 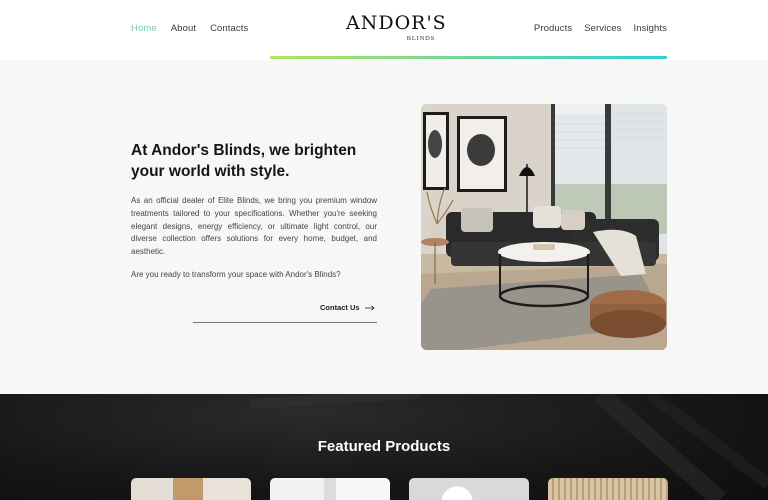 I want to click on featured-products-title: Featured Products, so click(x=384, y=446).